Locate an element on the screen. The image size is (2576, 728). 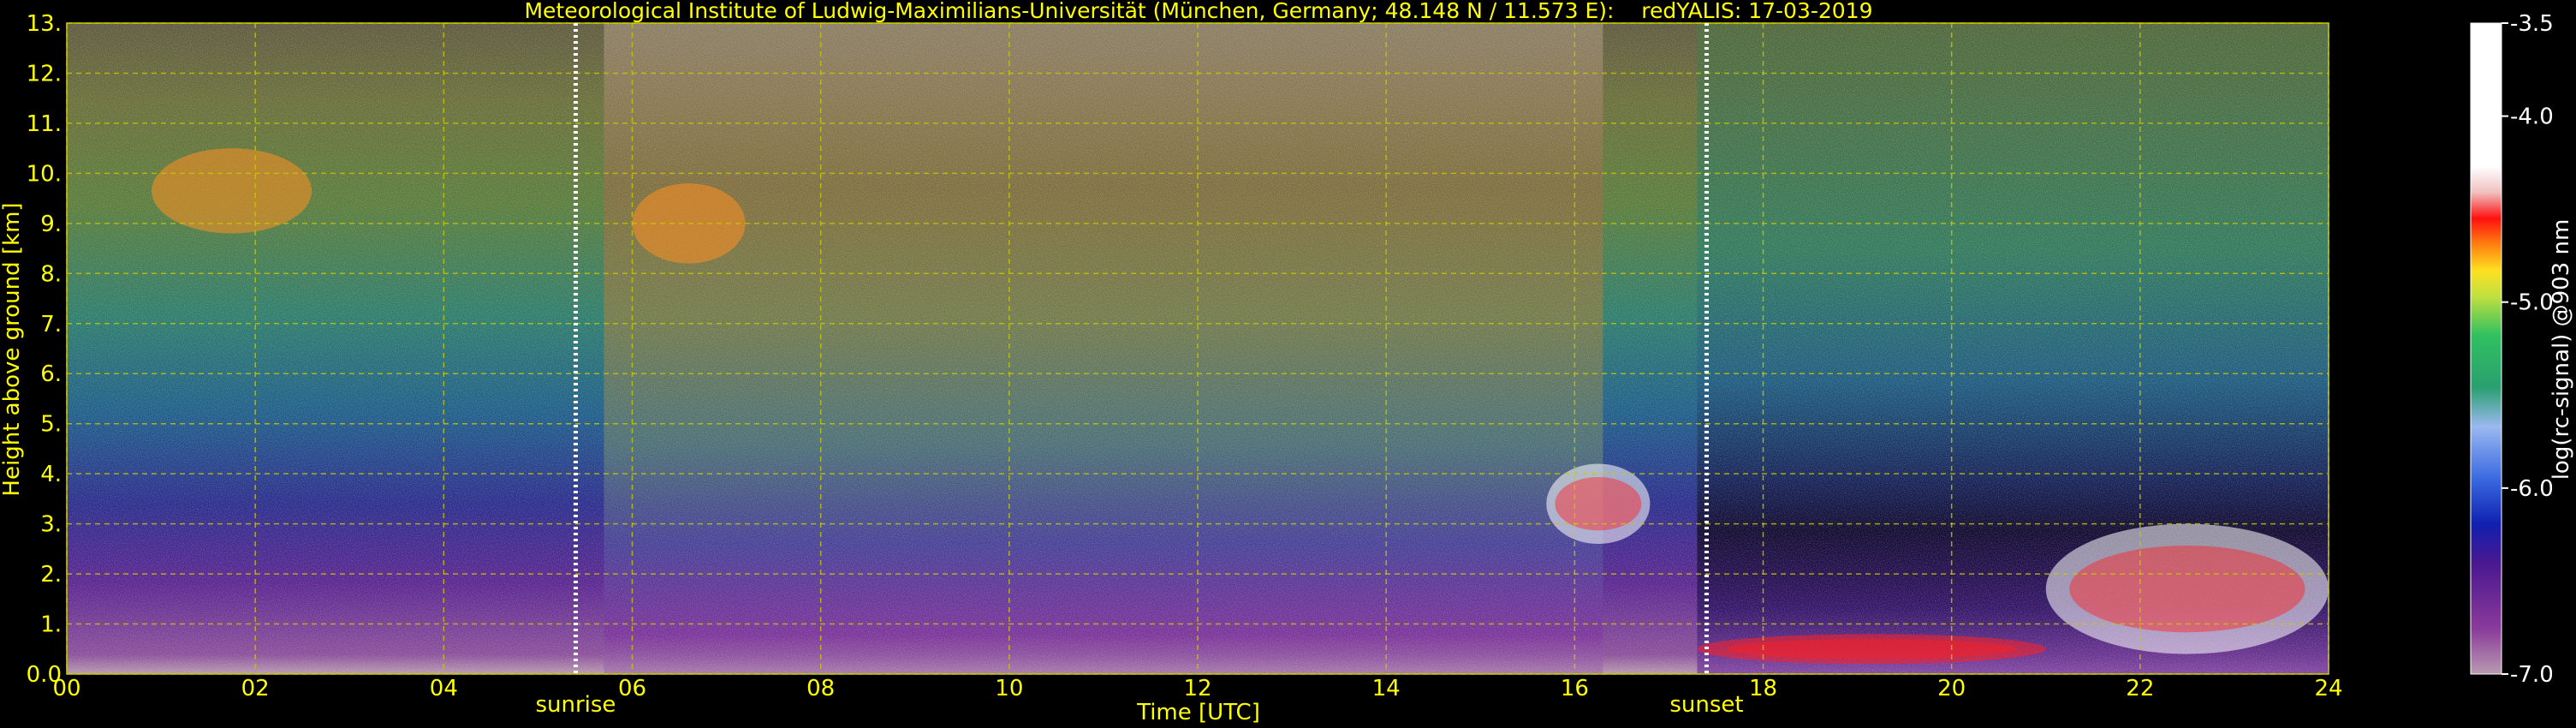
y-axis-label: Height above ground [km] is located at coordinates (12, 349).